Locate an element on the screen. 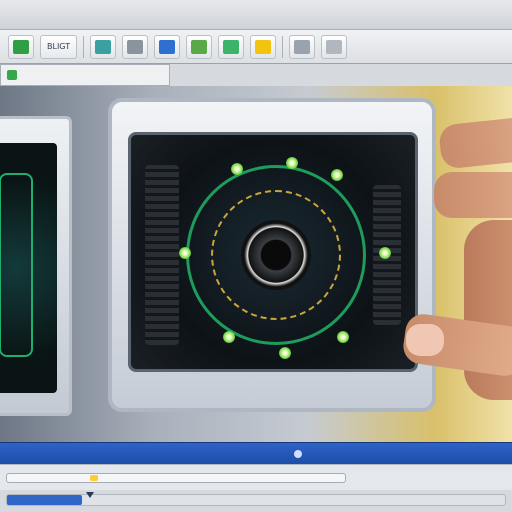 The image size is (512, 512). scroll-thumb is located at coordinates (94, 478).